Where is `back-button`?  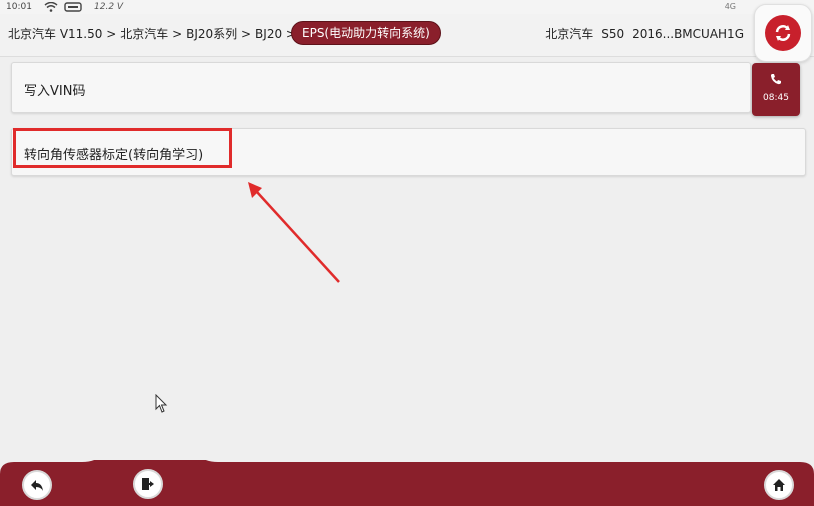
back-button is located at coordinates (37, 485).